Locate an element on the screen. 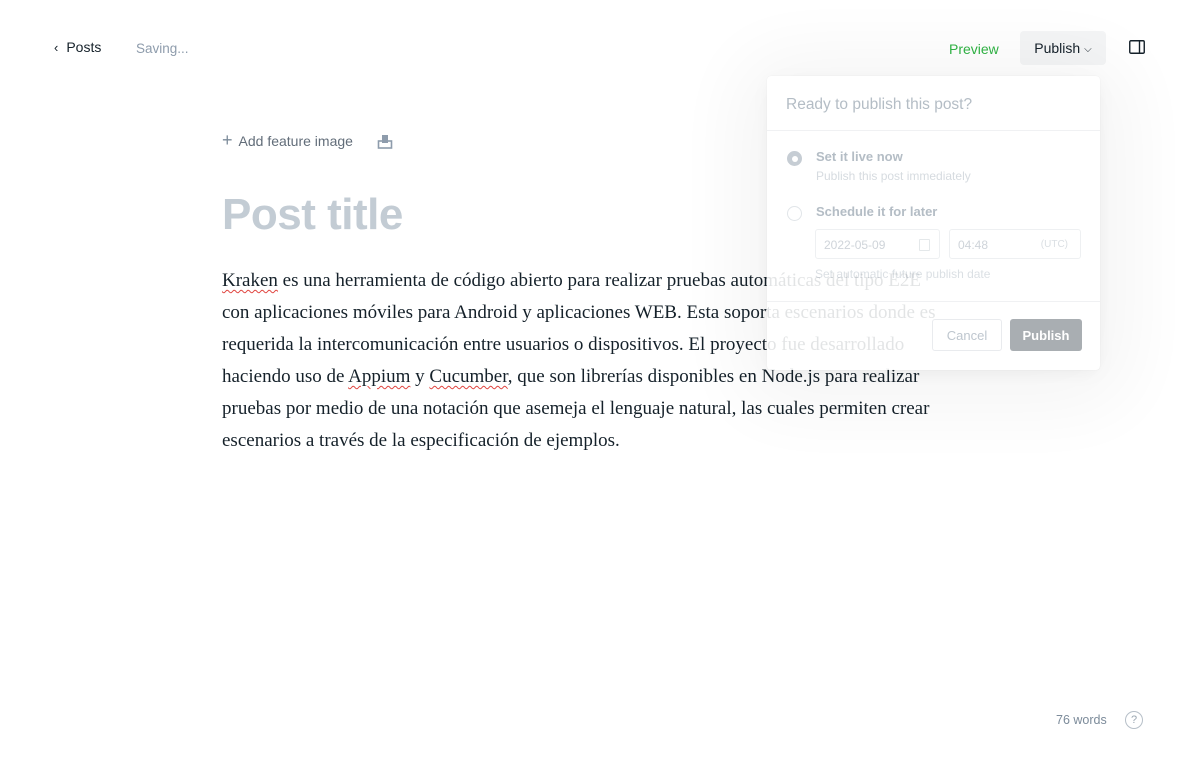 Image resolution: width=1184 pixels, height=767 pixels. option-title: Schedule it for later is located at coordinates (877, 211).